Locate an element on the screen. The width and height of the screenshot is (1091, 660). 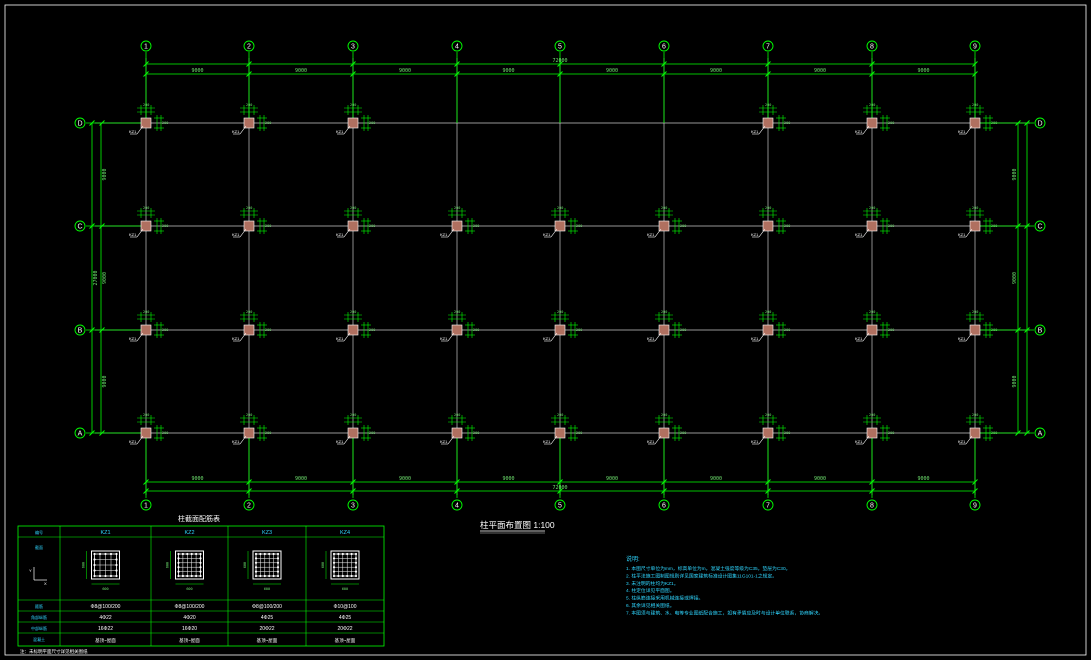
axis-bubble-right-C: C is located at coordinates (1040, 226).